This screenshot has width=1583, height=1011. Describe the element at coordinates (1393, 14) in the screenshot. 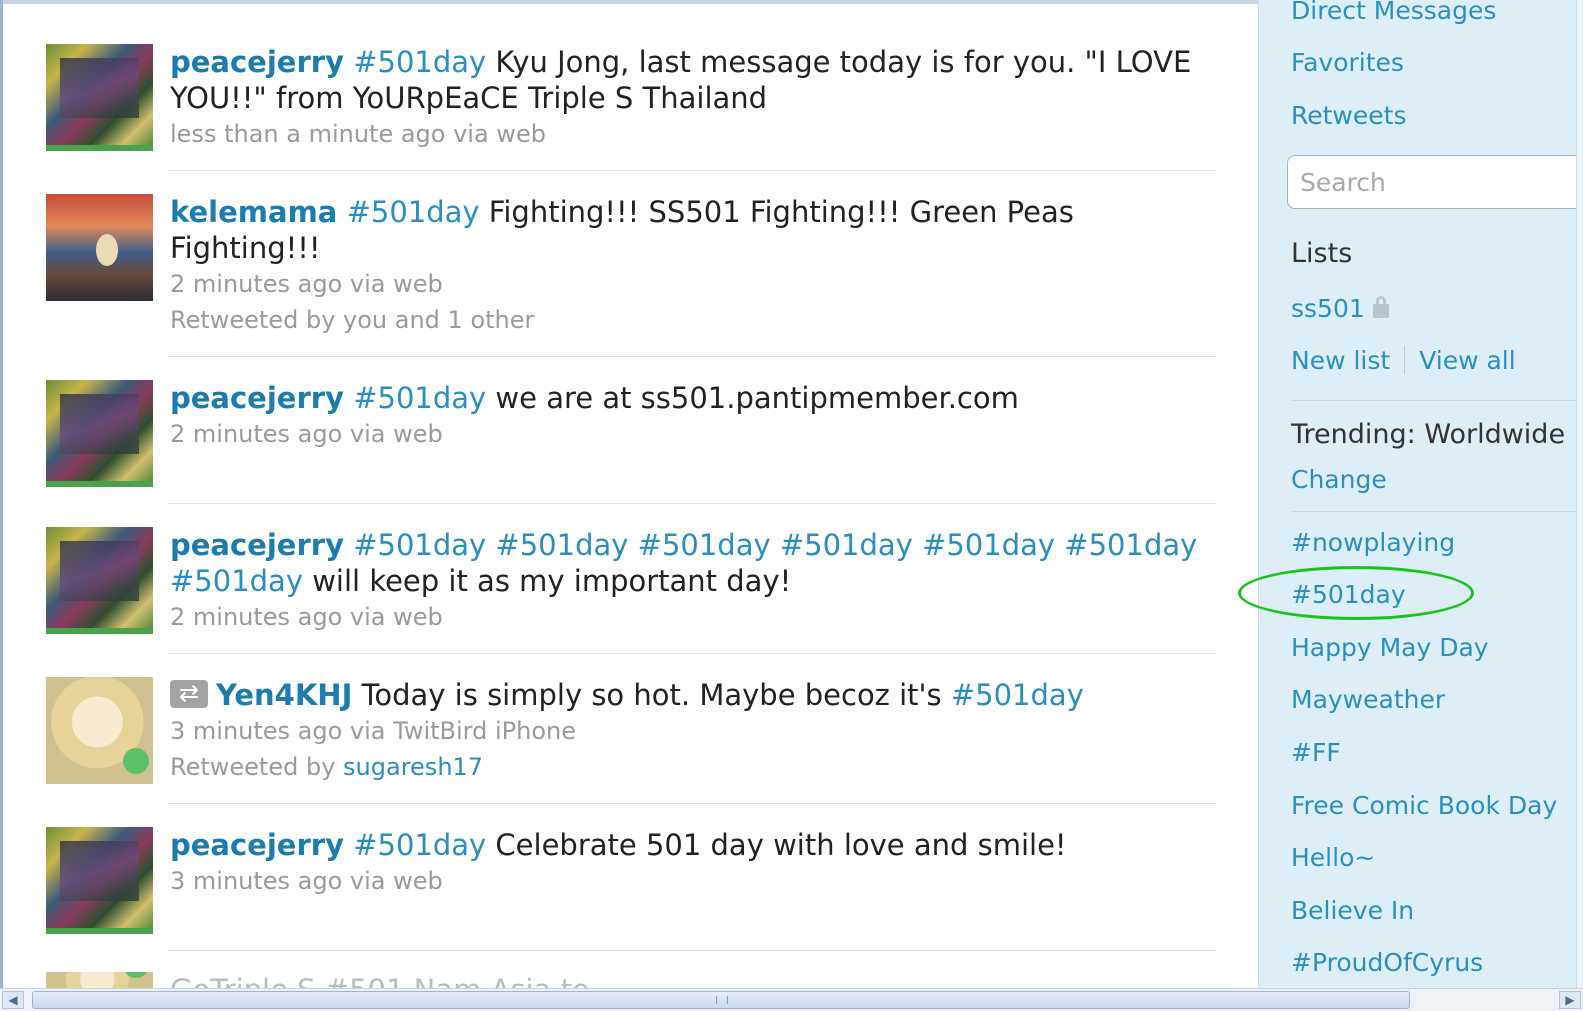

I see `direct-messages-link: Direct Messages` at that location.